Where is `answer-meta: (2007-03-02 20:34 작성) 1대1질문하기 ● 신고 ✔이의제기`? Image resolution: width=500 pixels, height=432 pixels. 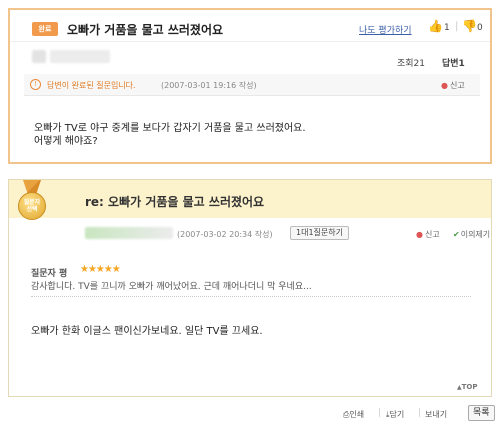
answer-meta: (2007-03-02 20:34 작성) 1대1질문하기 ● 신고 ✔이의제기 is located at coordinates (250, 233).